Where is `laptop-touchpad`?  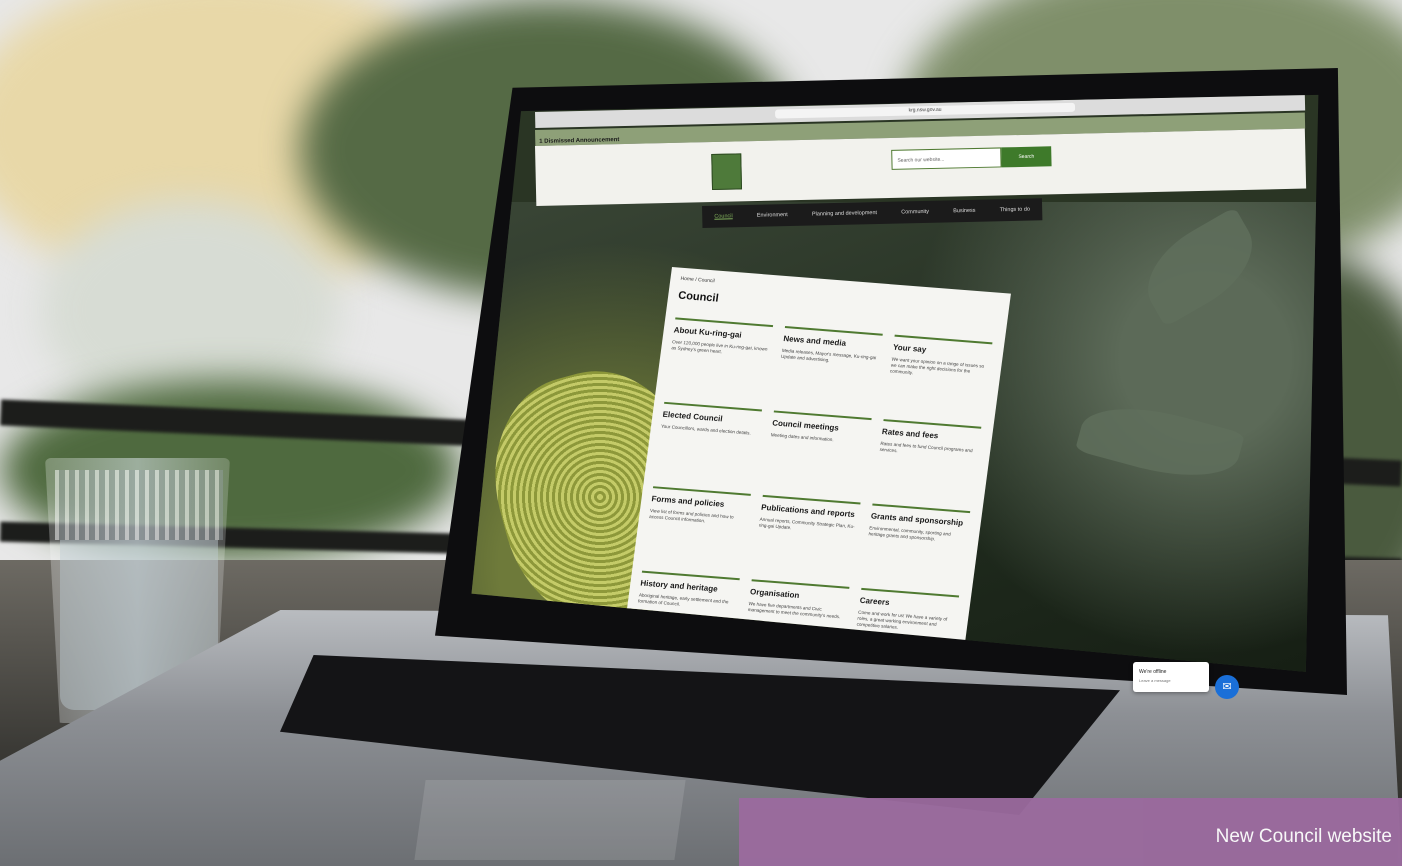 laptop-touchpad is located at coordinates (550, 820).